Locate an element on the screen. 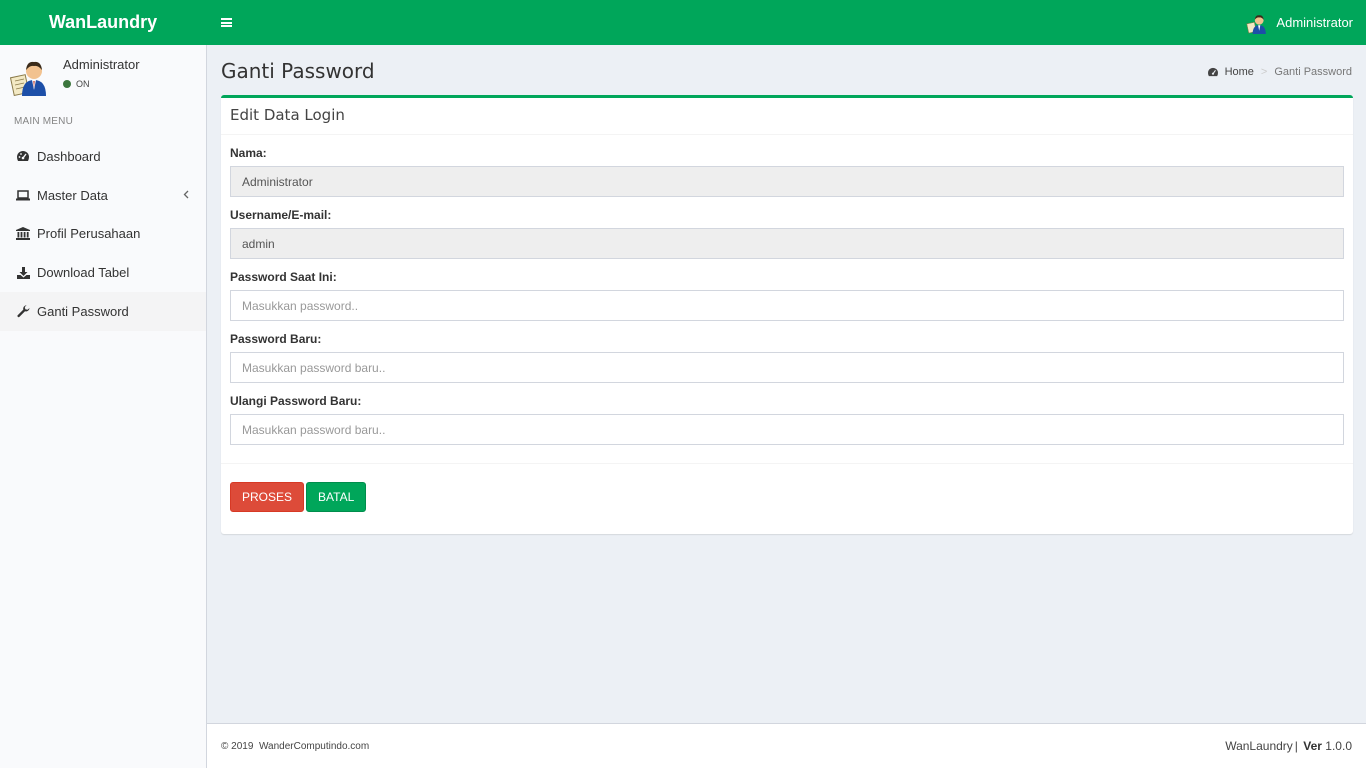 The image size is (1366, 768). app-logo: WanLaundry is located at coordinates (103, 22).